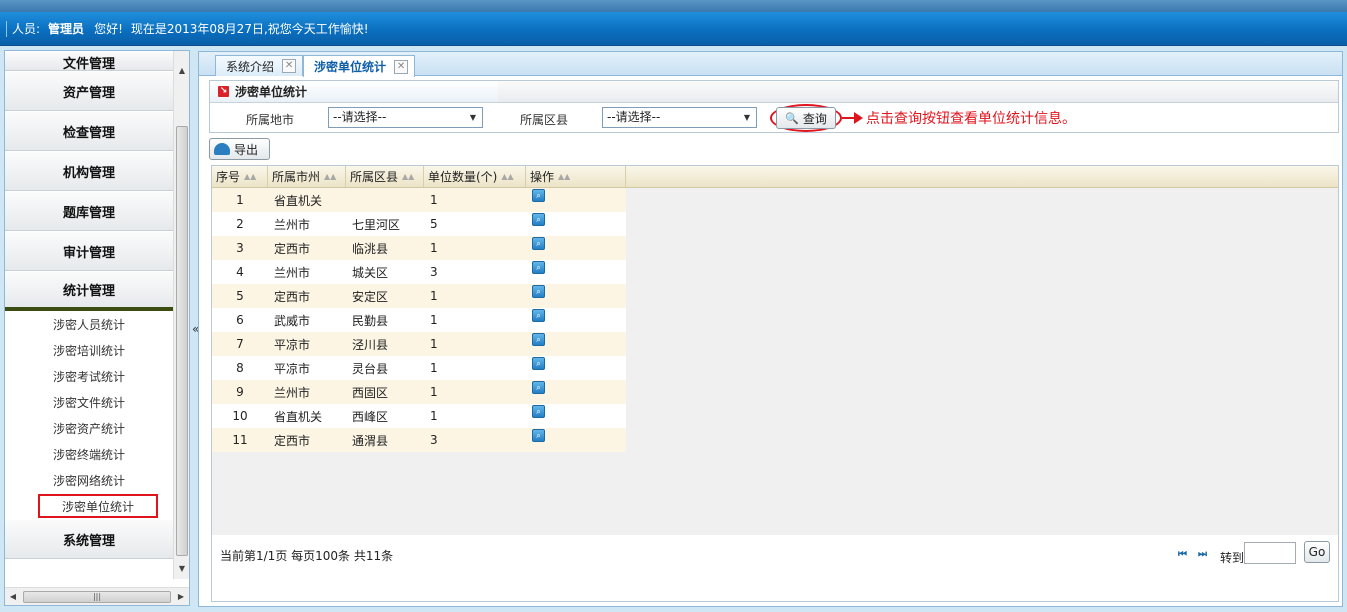  What do you see at coordinates (270, 120) in the screenshot?
I see `city-filter-label: 所属地市` at bounding box center [270, 120].